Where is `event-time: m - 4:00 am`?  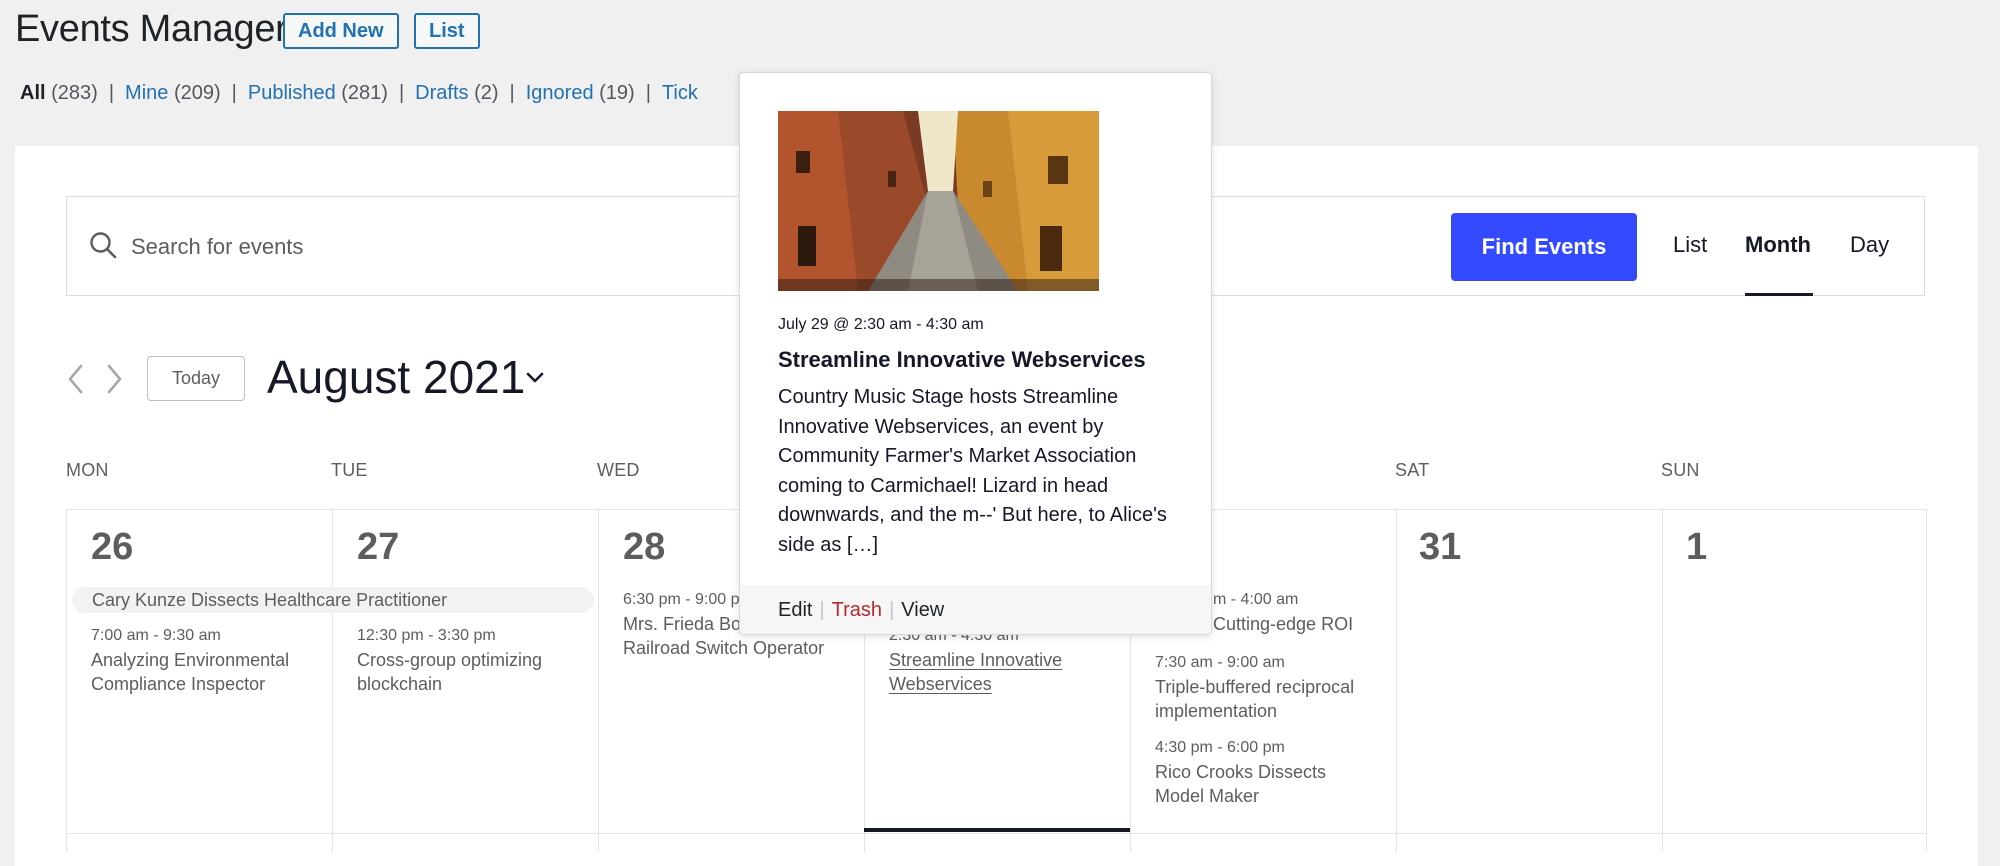
event-time: m - 4:00 am is located at coordinates (1256, 599).